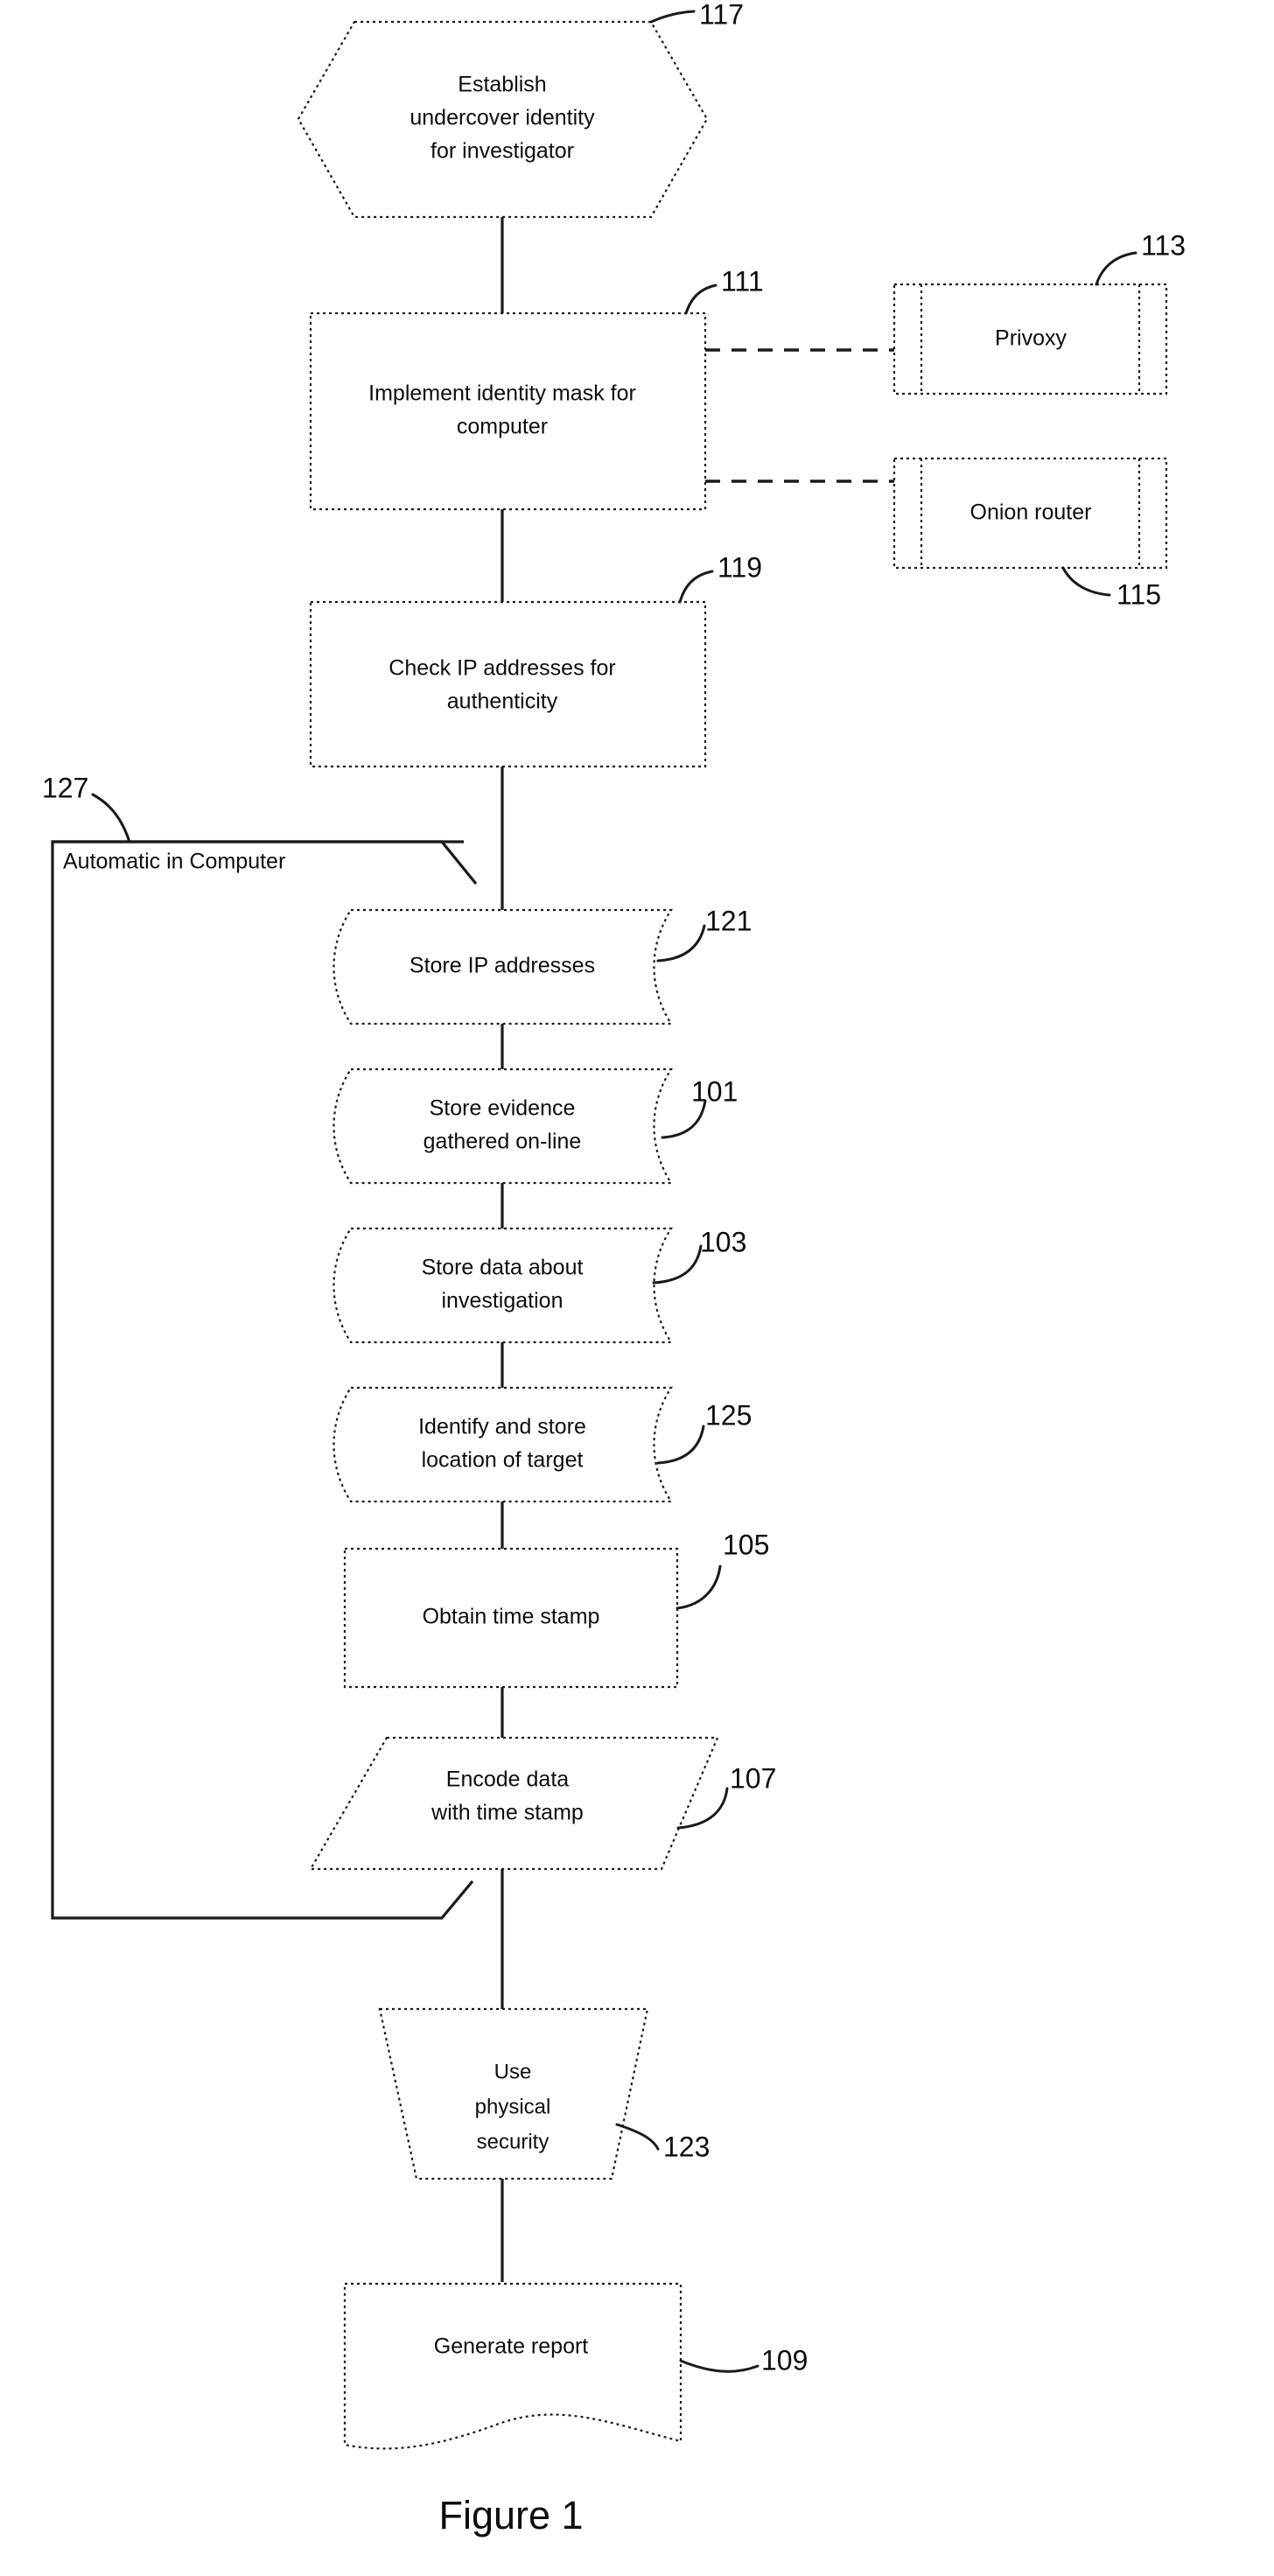 This screenshot has width=1274, height=2576. What do you see at coordinates (719, 2366) in the screenshot?
I see `generate-report-leader-line` at bounding box center [719, 2366].